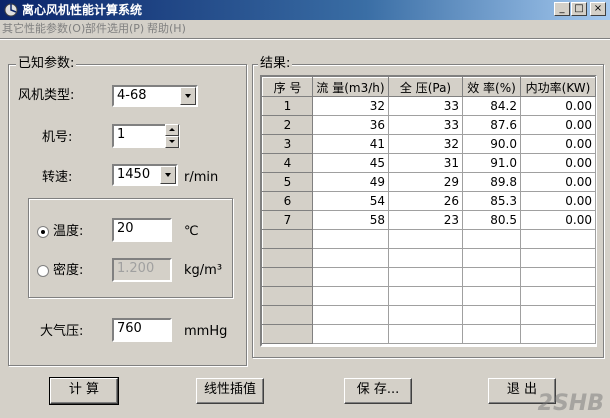  I want to click on maximize-button: □, so click(579, 9).